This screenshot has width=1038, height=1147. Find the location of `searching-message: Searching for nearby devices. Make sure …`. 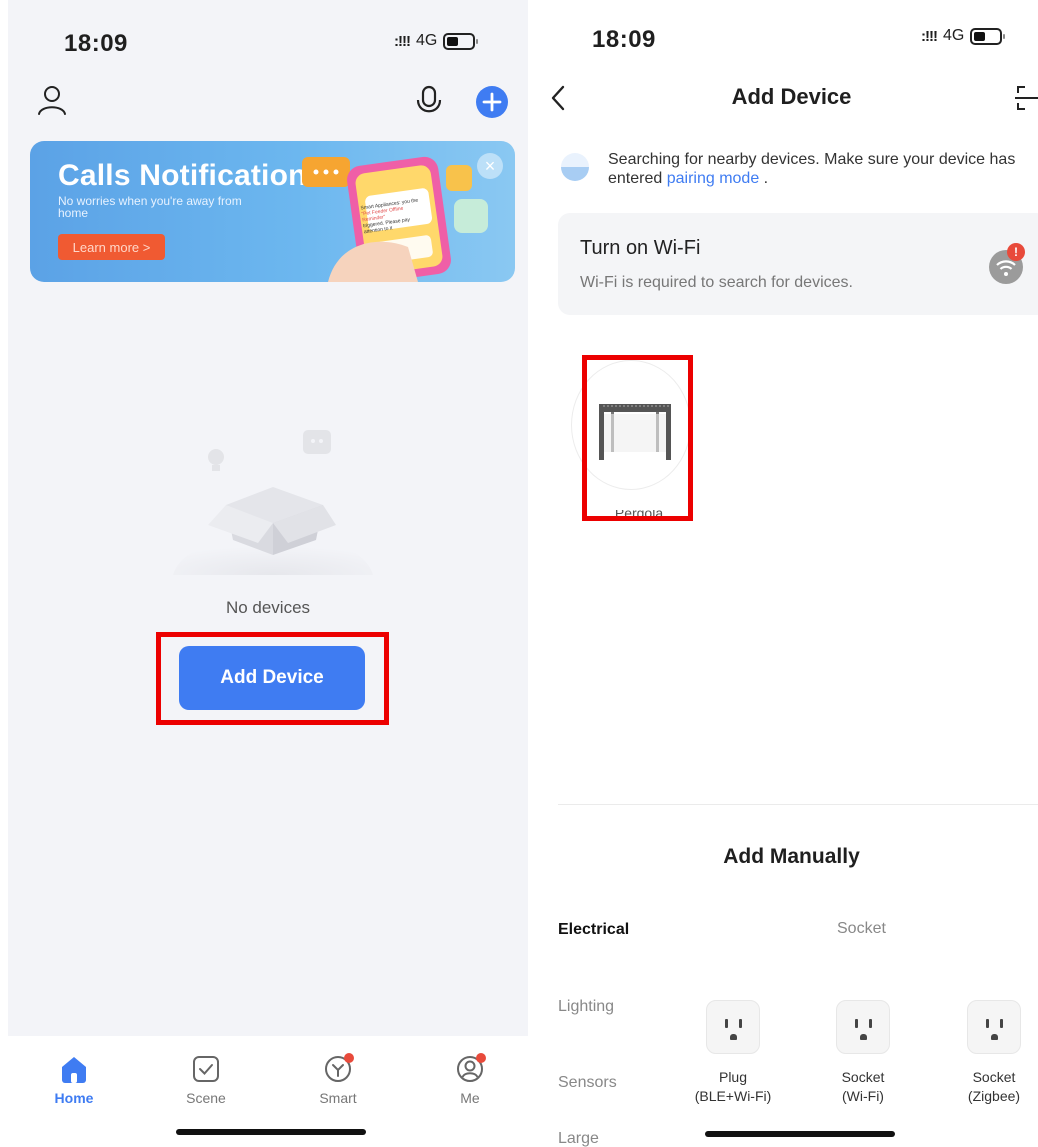

searching-message: Searching for nearby devices. Make sure … is located at coordinates (812, 169).